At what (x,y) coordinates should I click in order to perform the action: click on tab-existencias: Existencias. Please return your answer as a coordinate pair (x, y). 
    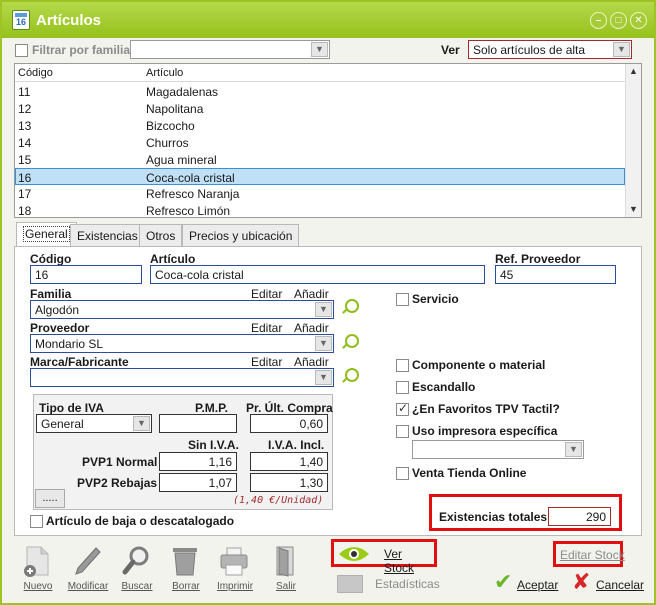
    Looking at the image, I should click on (107, 235).